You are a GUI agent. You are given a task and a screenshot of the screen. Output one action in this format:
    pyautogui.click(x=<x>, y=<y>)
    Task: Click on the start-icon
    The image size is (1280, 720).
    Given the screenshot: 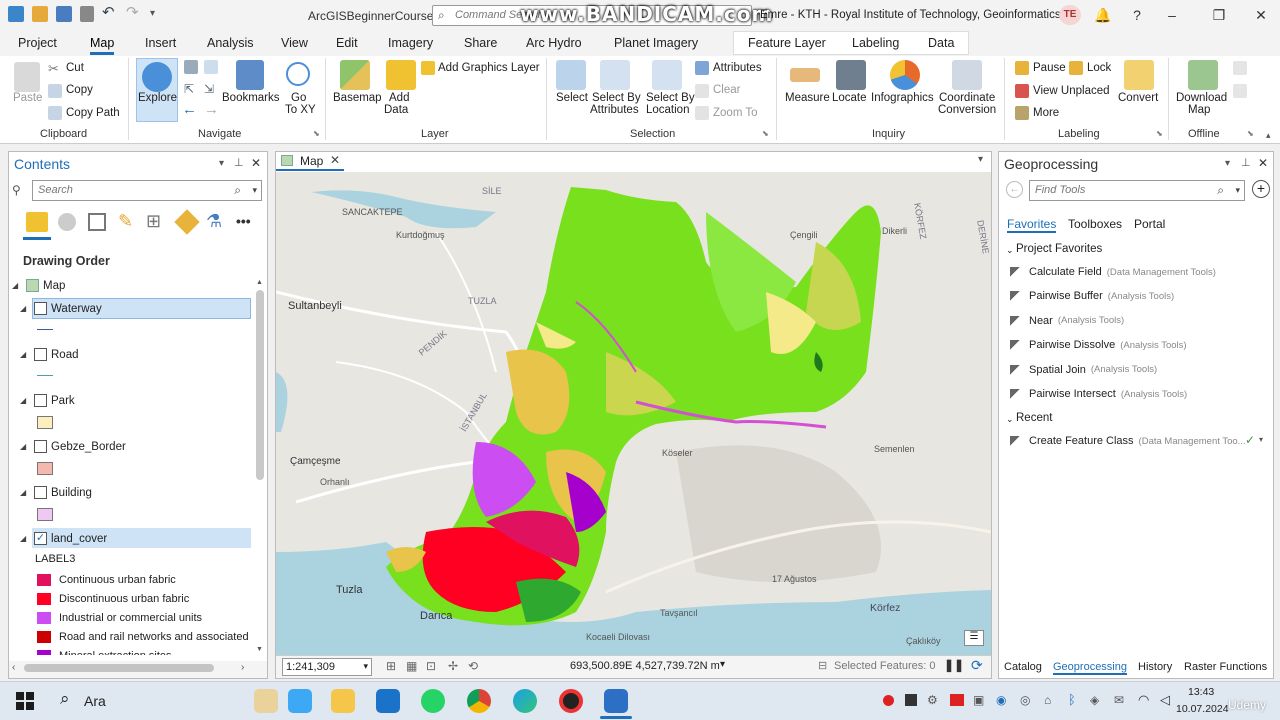 What is the action you would take?
    pyautogui.click(x=25, y=701)
    